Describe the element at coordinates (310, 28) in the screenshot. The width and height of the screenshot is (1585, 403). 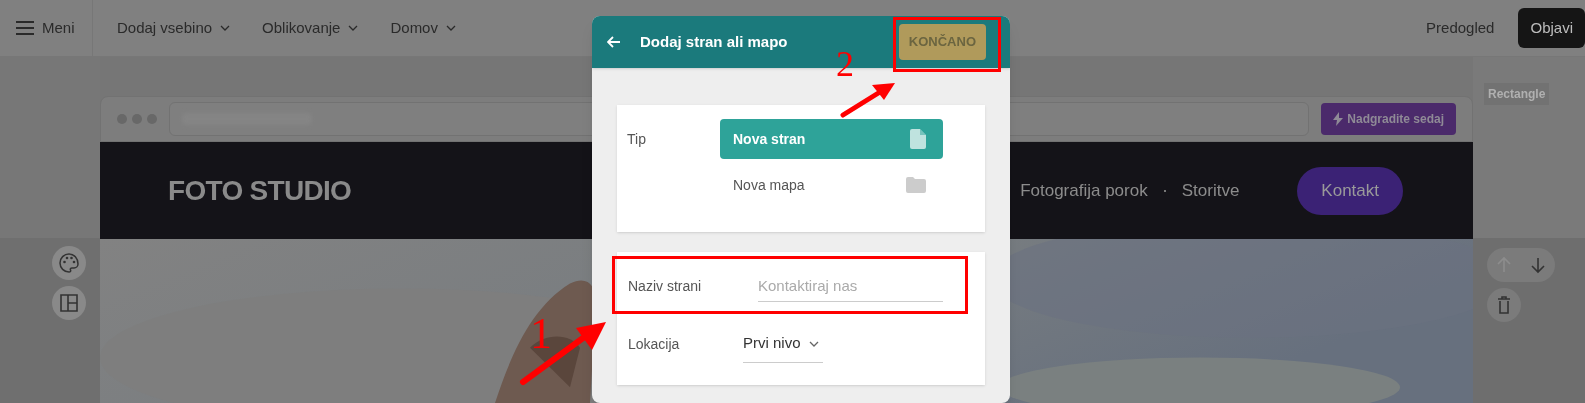
I see `menu-dropdown: Oblikovanje` at that location.